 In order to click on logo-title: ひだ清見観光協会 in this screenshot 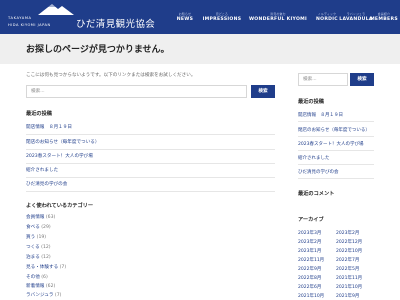, I will do `click(116, 24)`.